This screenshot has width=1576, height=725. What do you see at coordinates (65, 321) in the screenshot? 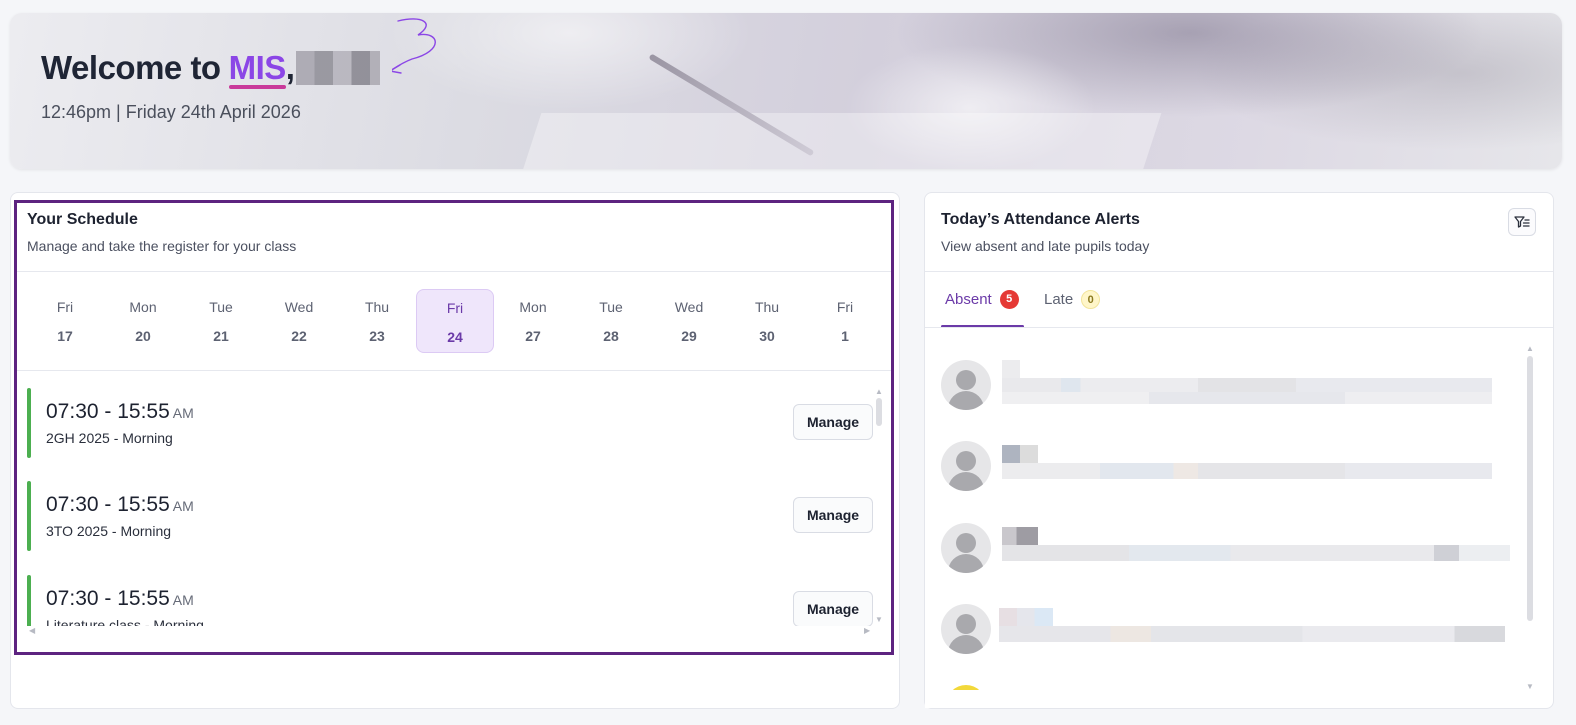
I see `day-fri-17: Fri 17` at bounding box center [65, 321].